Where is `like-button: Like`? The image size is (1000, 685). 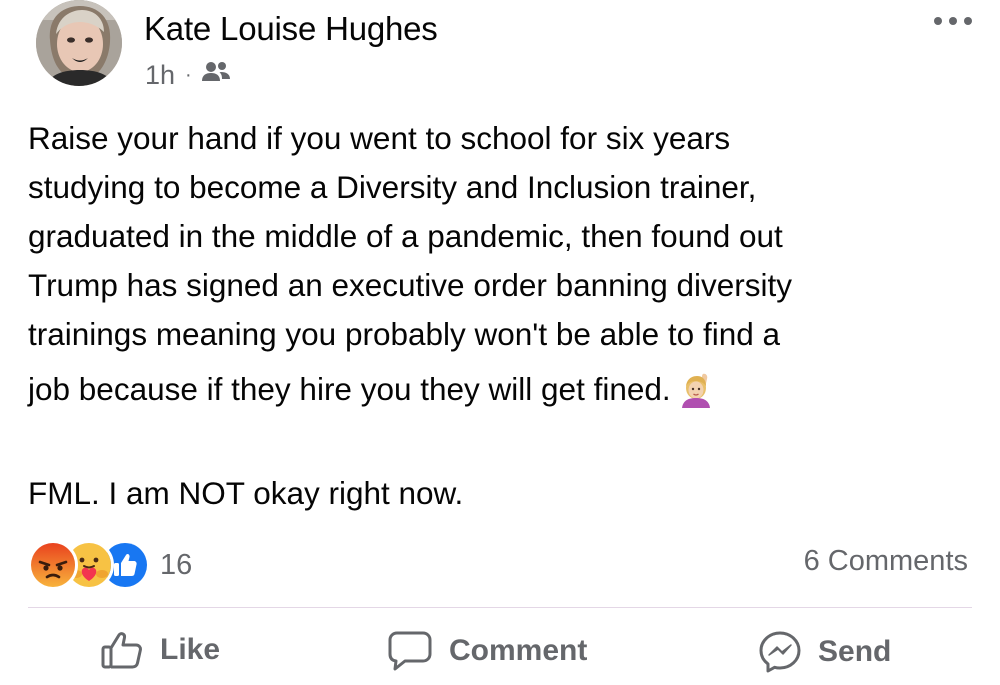 like-button: Like is located at coordinates (160, 650).